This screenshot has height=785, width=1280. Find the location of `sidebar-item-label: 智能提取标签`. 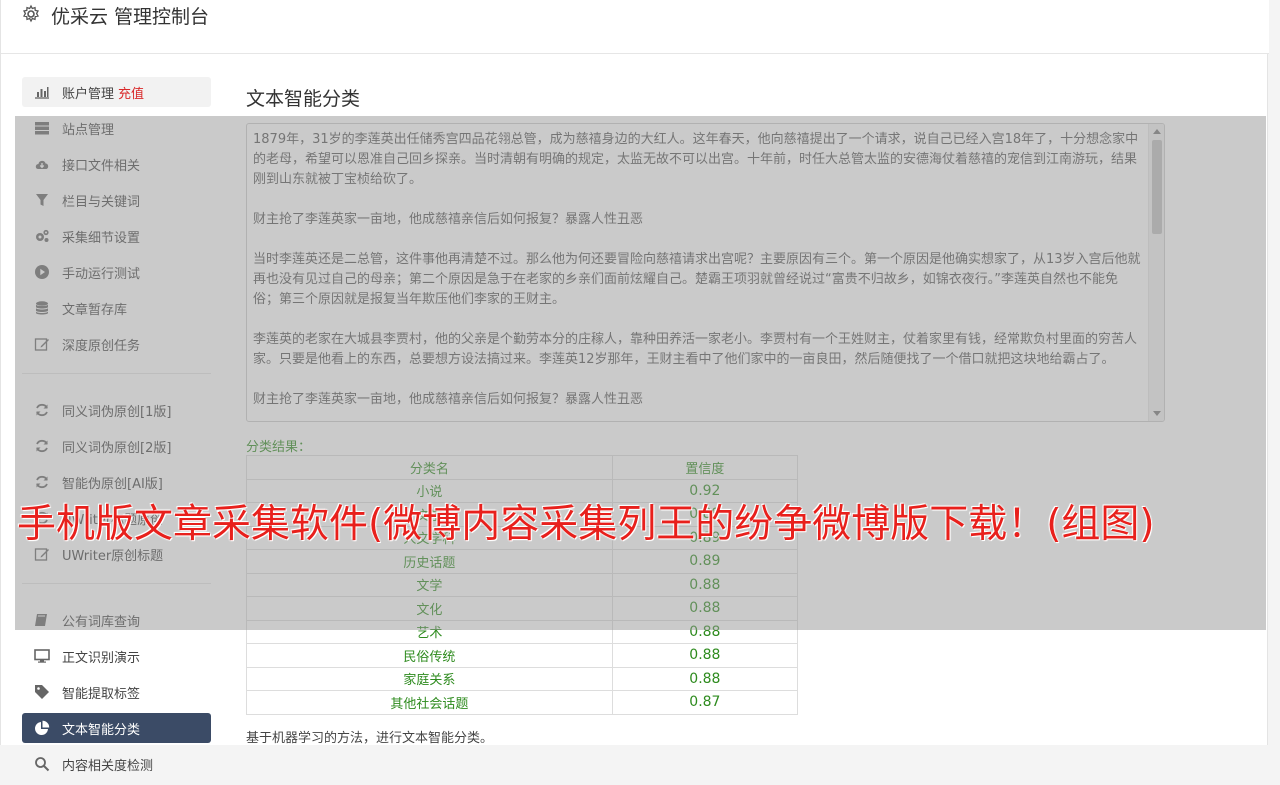

sidebar-item-label: 智能提取标签 is located at coordinates (101, 694).